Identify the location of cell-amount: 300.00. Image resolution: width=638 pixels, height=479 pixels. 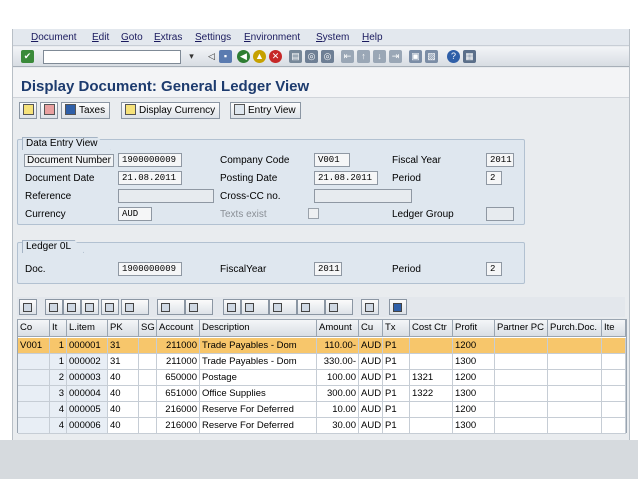
(338, 394).